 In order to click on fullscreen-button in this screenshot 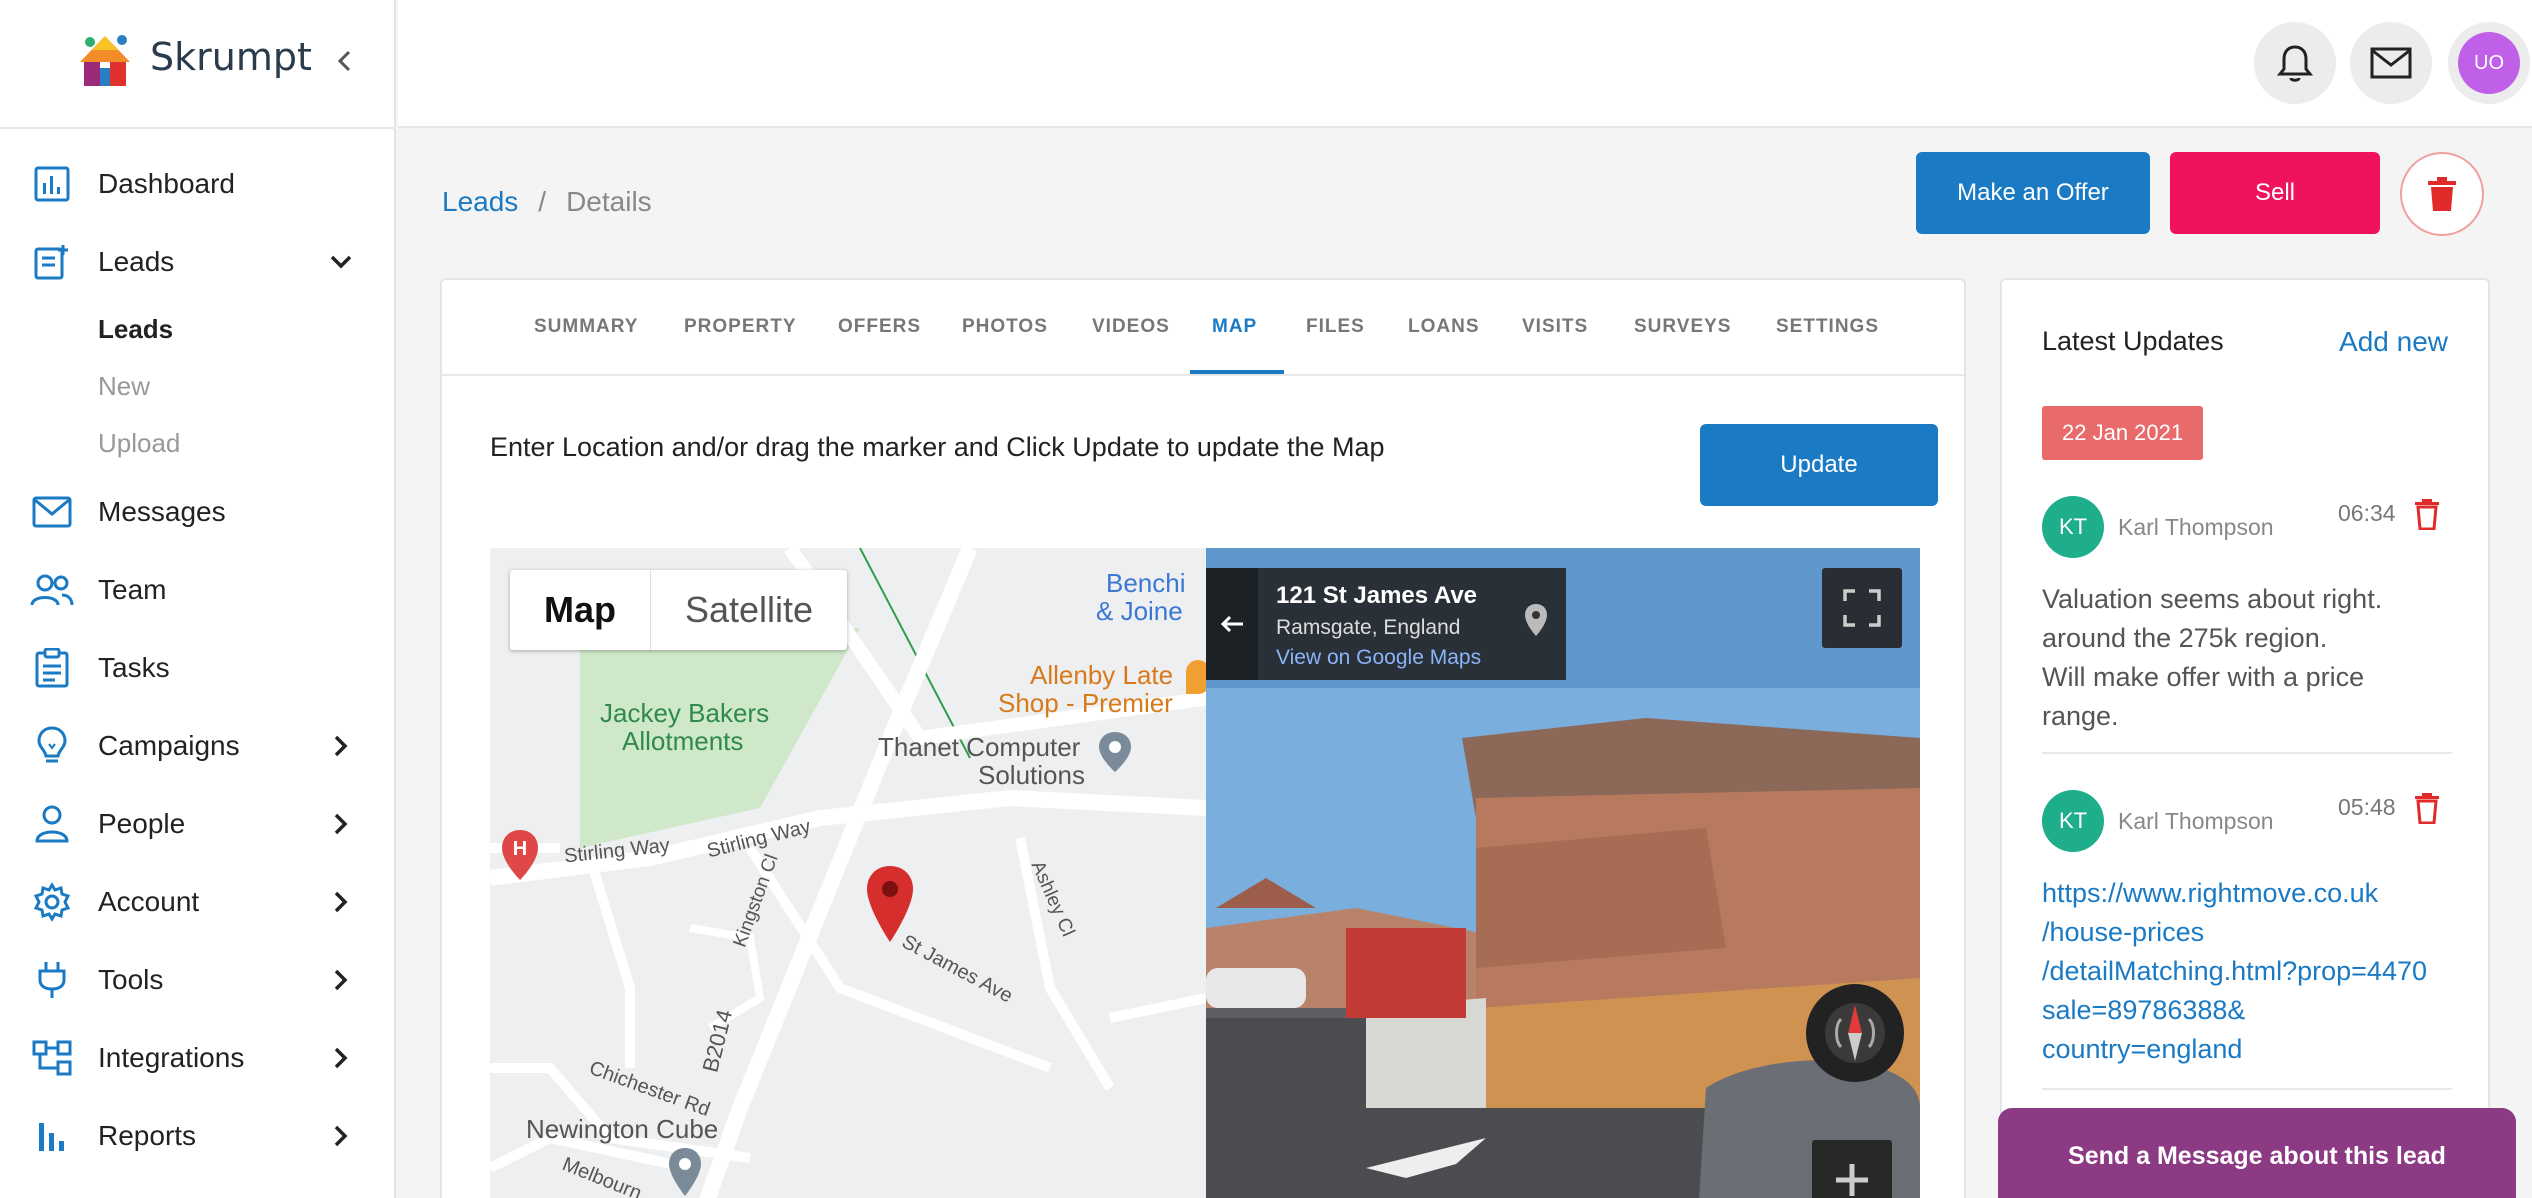, I will do `click(1862, 608)`.